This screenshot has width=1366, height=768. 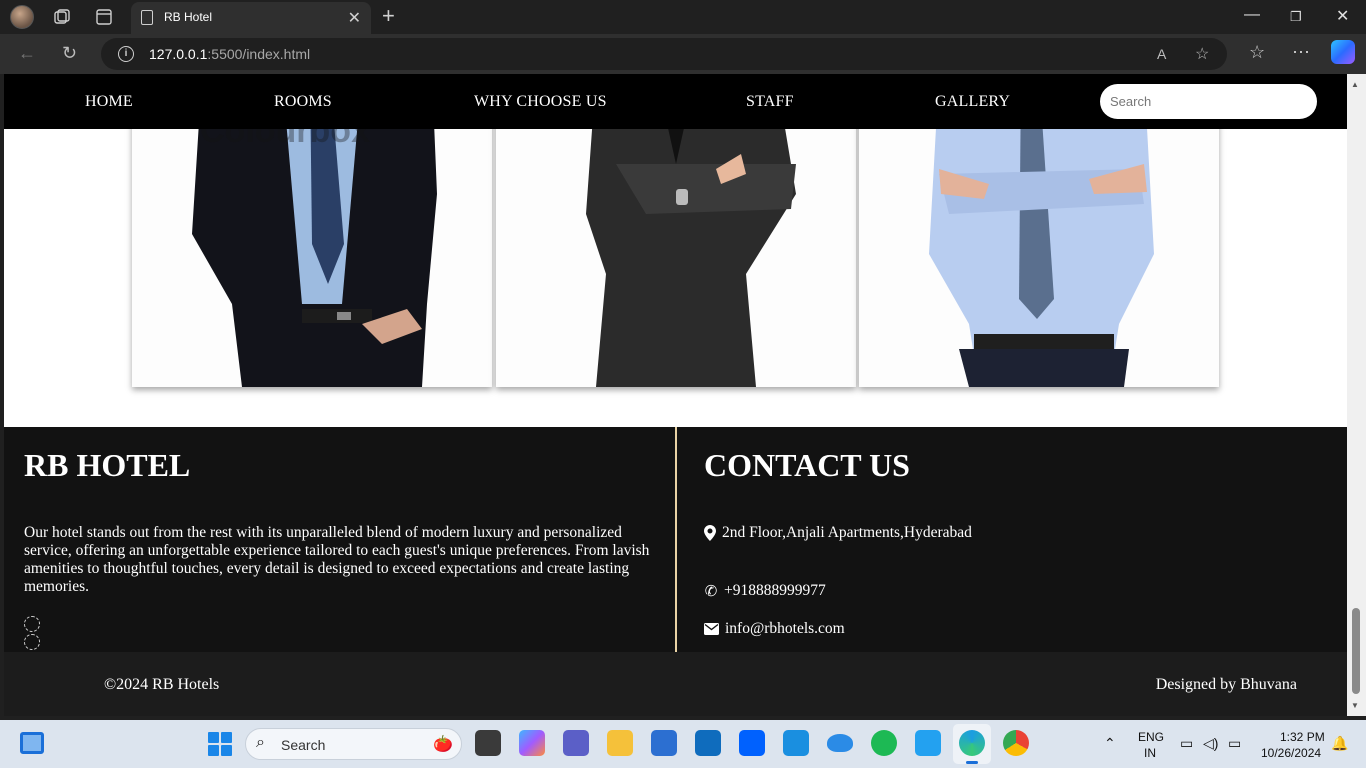 I want to click on clock-time: 1:32 PM, so click(x=1302, y=737).